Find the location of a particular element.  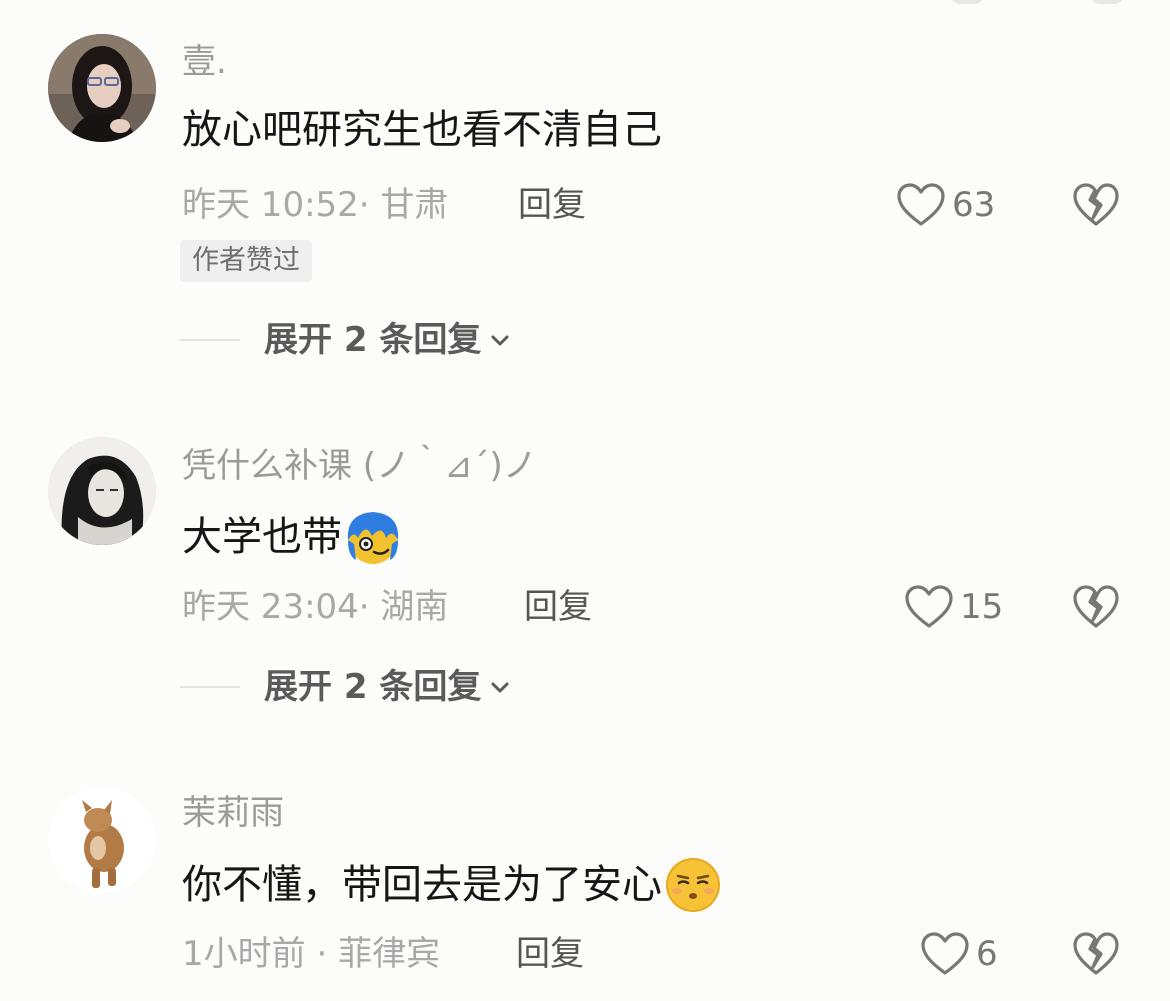

username: 凭什么补课 (ノ｀⊿´)ノ is located at coordinates (359, 466).